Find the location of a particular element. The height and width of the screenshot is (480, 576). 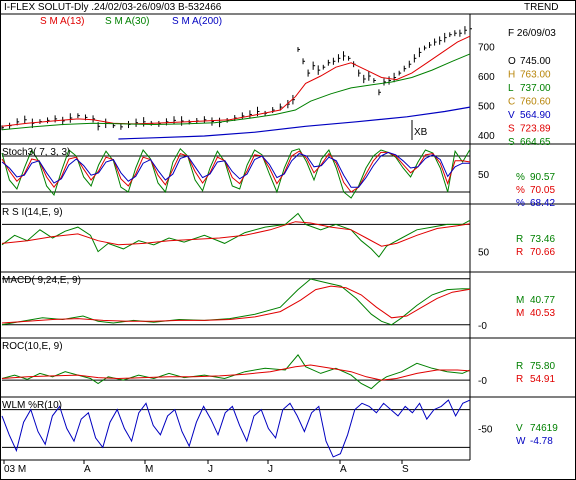

stoch-value-label: 70.05 is located at coordinates (542, 190).